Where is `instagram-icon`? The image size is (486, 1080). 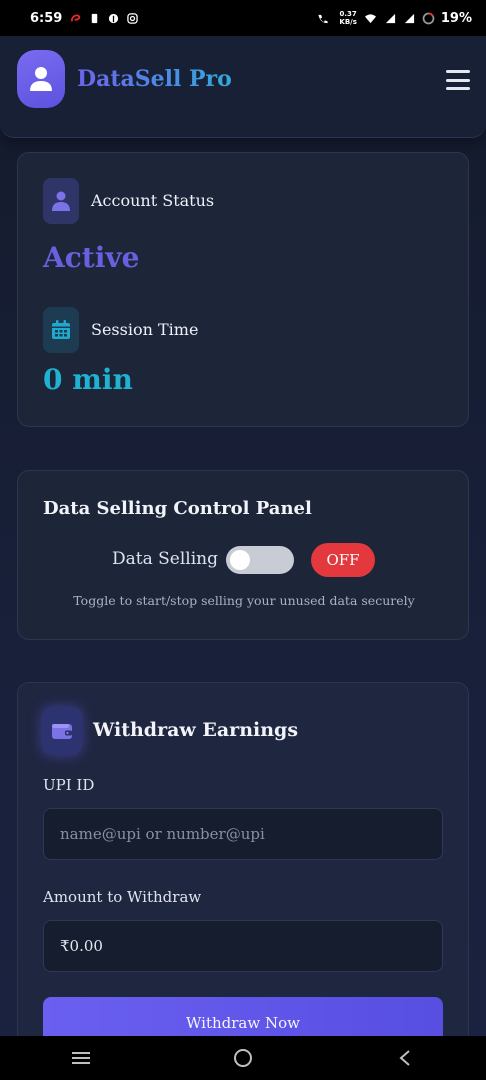
instagram-icon is located at coordinates (133, 18).